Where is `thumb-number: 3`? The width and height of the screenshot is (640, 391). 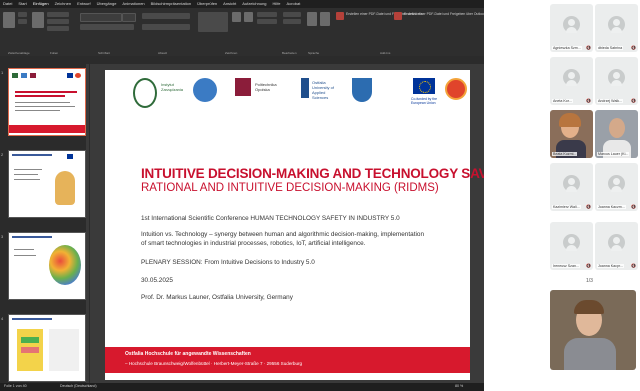 thumb-number: 3 is located at coordinates (2, 236).